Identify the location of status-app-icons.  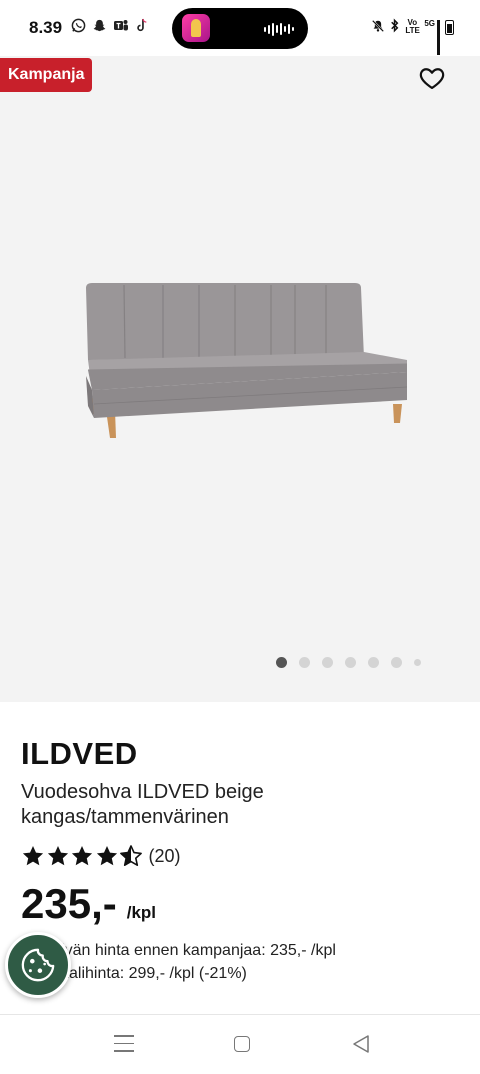
(110, 27).